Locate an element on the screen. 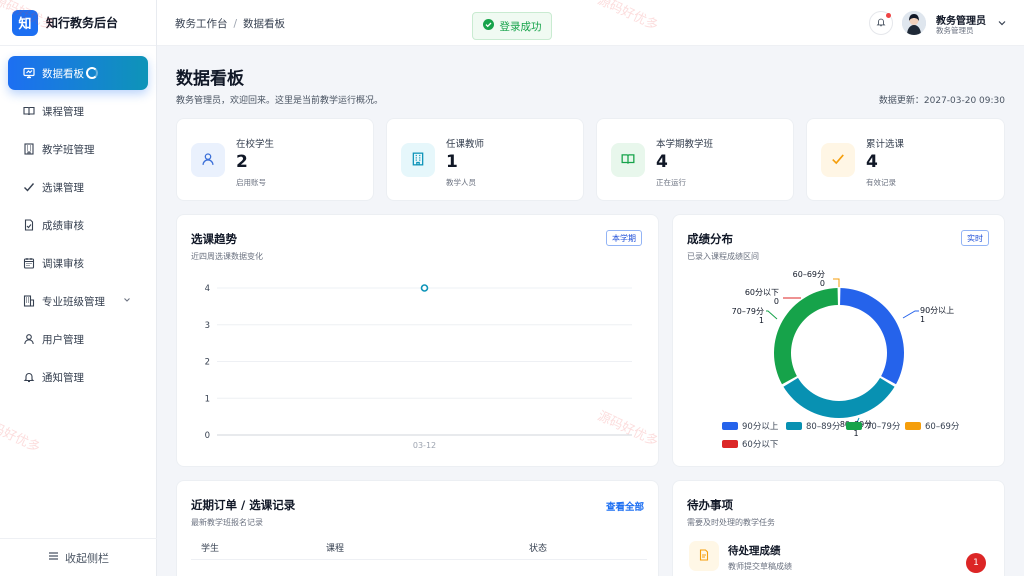 The width and height of the screenshot is (1024, 576). success-check-icon is located at coordinates (488, 26).